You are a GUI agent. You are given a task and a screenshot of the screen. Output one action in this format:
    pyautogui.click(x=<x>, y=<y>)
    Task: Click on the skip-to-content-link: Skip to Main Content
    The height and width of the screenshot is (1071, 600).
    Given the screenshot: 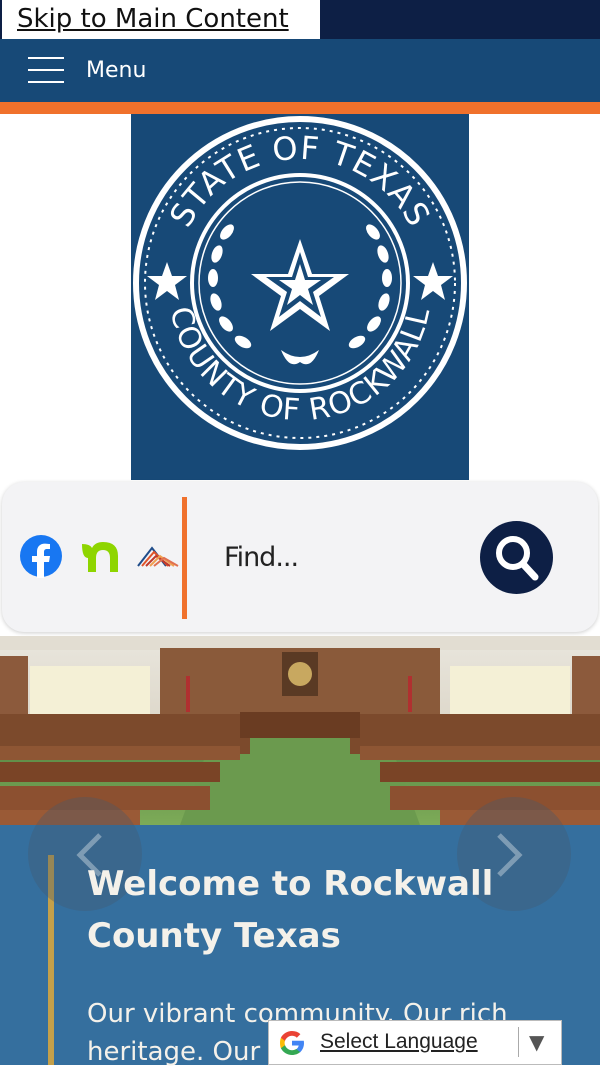 What is the action you would take?
    pyautogui.click(x=161, y=19)
    